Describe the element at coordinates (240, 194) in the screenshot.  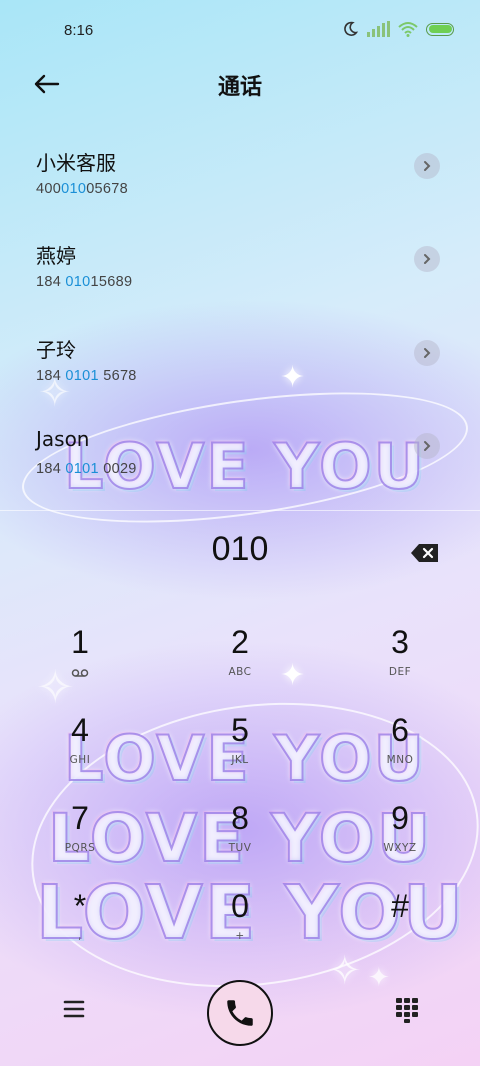
I see `contact-item: 小米客服 40001005678` at that location.